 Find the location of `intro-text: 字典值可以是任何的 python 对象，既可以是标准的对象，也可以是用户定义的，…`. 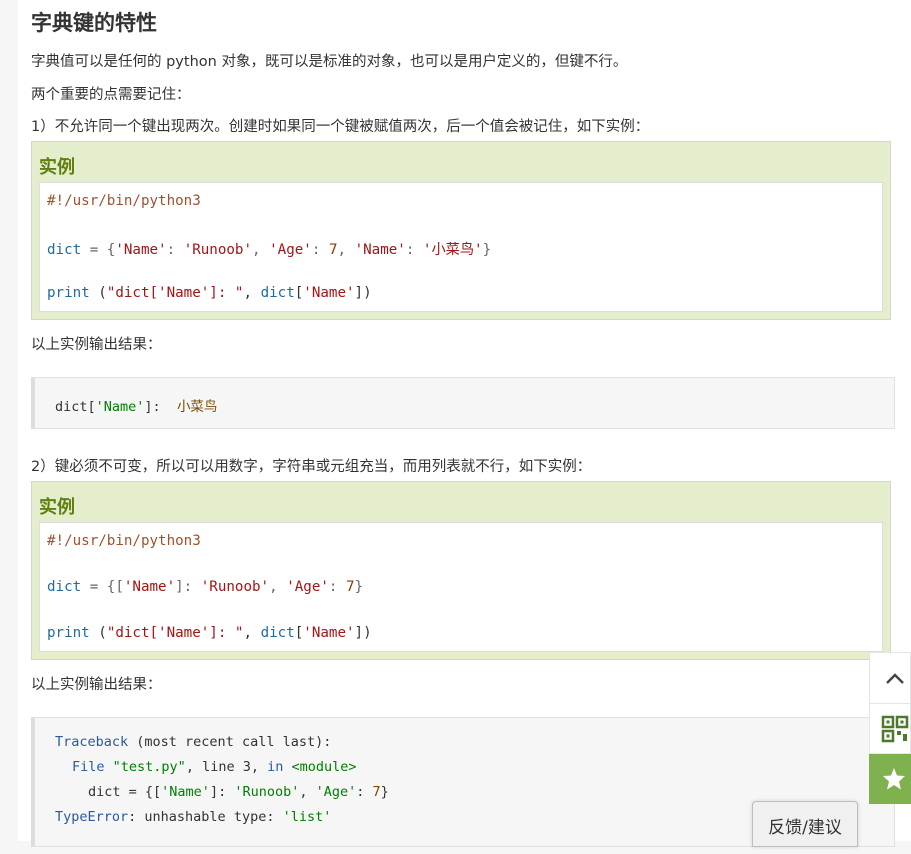

intro-text: 字典值可以是任何的 python 对象，既可以是标准的对象，也可以是用户定义的，… is located at coordinates (329, 62).